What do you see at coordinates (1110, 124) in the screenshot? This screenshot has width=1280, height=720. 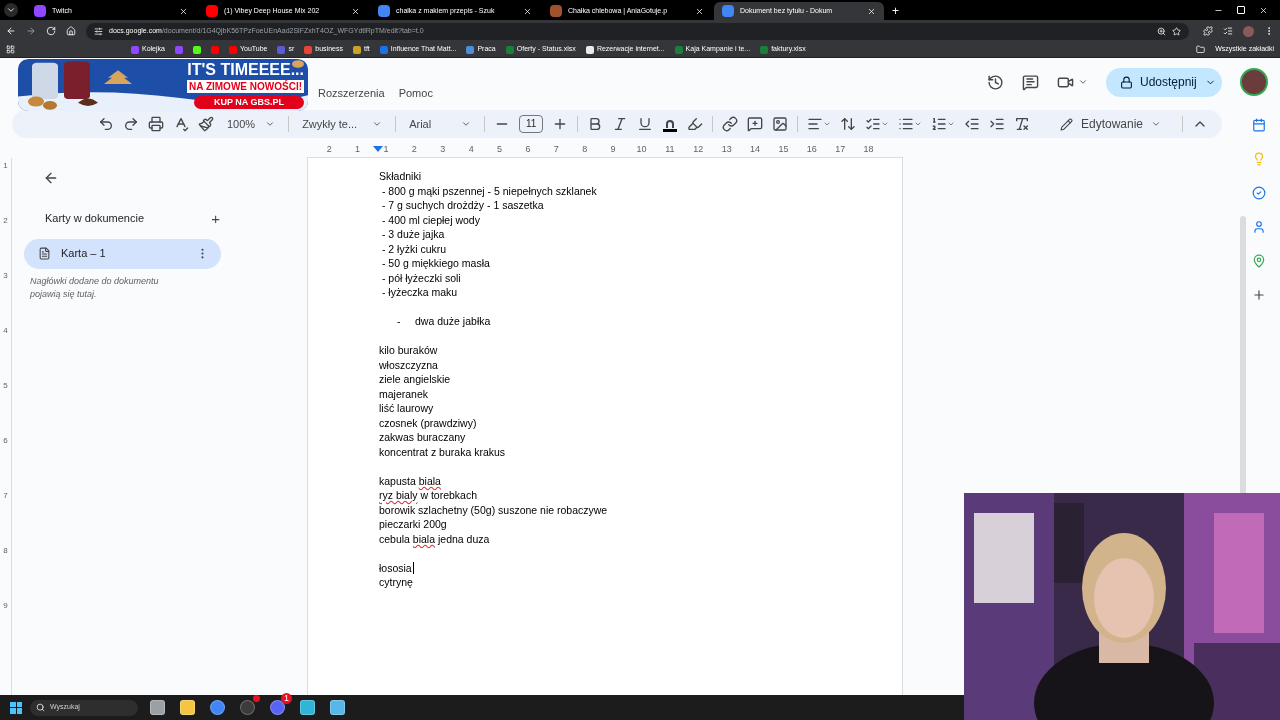 I see `editing-mode-dropdown: Edytowanie` at bounding box center [1110, 124].